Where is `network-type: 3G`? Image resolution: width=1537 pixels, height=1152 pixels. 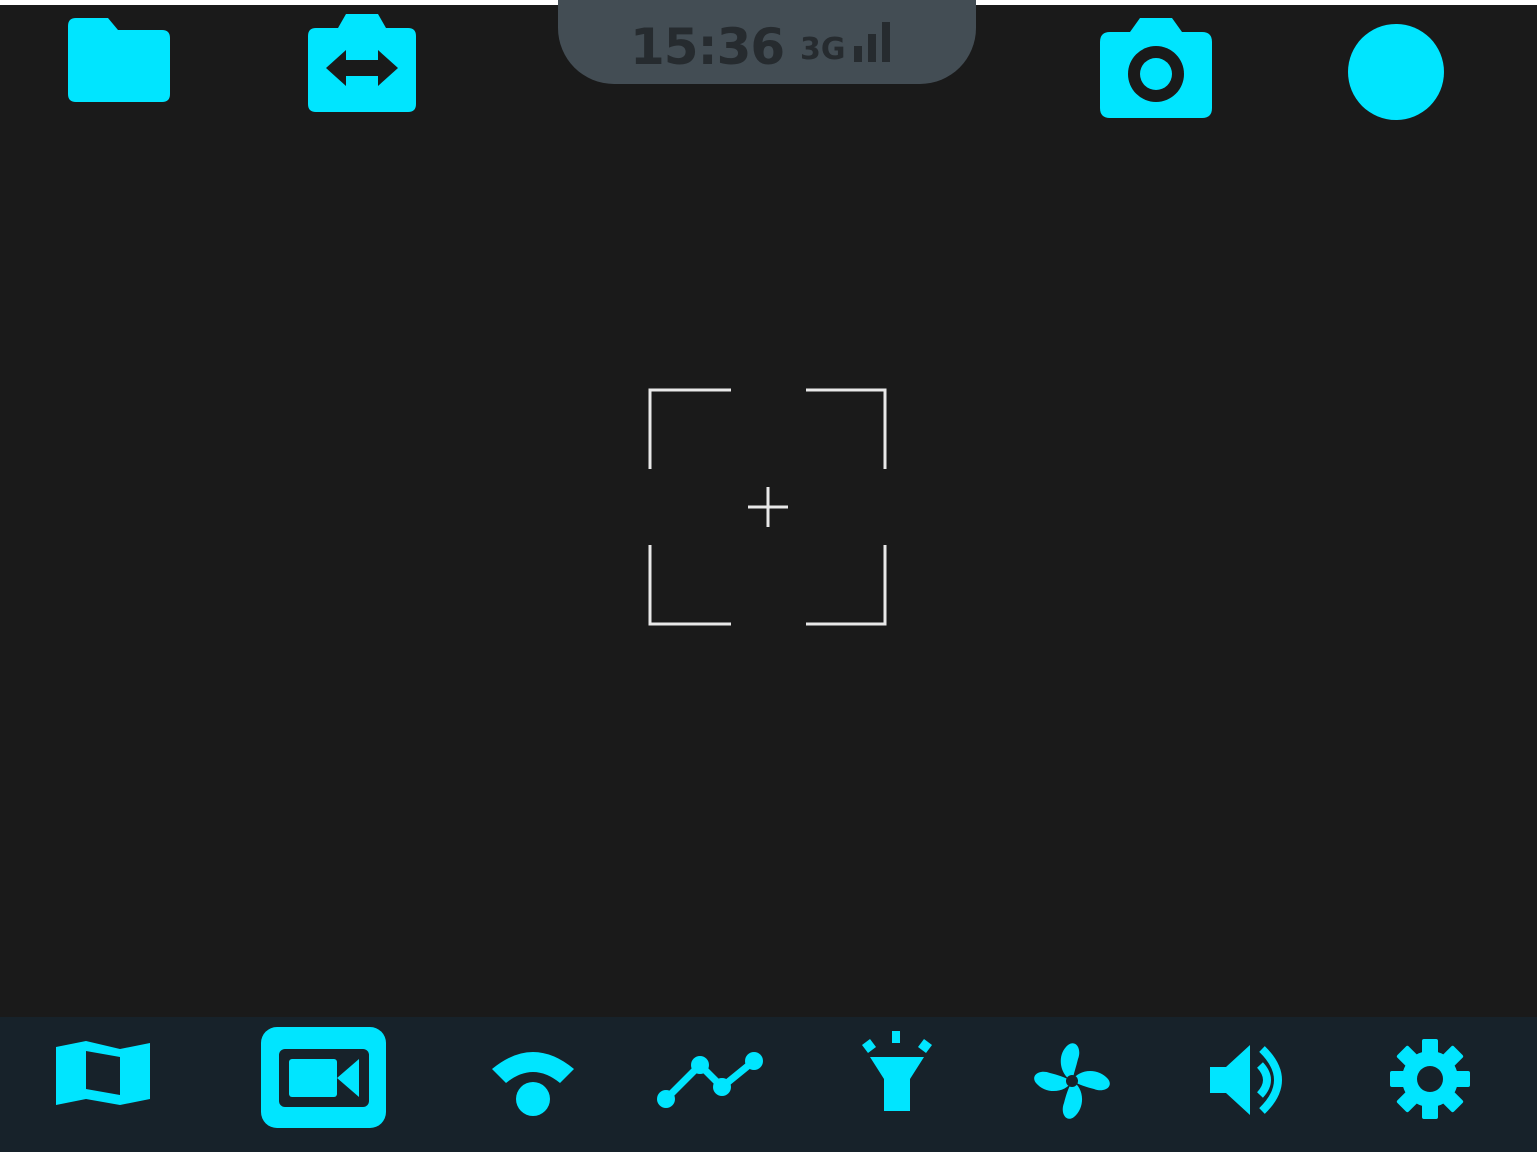
network-type: 3G is located at coordinates (823, 49).